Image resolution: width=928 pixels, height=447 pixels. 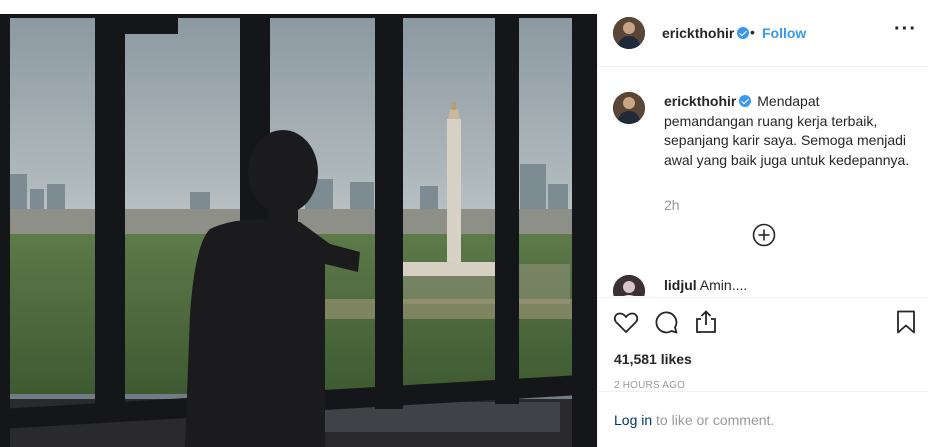 What do you see at coordinates (698, 33) in the screenshot?
I see `username-text: erickthohir` at bounding box center [698, 33].